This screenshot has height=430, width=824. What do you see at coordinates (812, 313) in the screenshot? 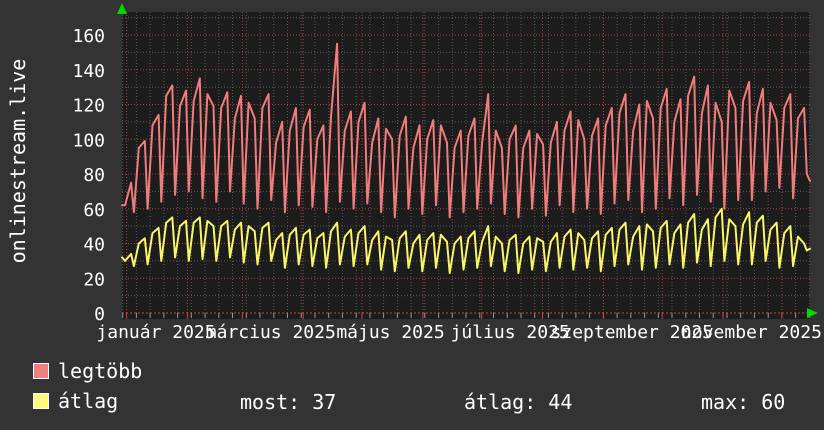
I see `x-axis-arrow-icon` at bounding box center [812, 313].